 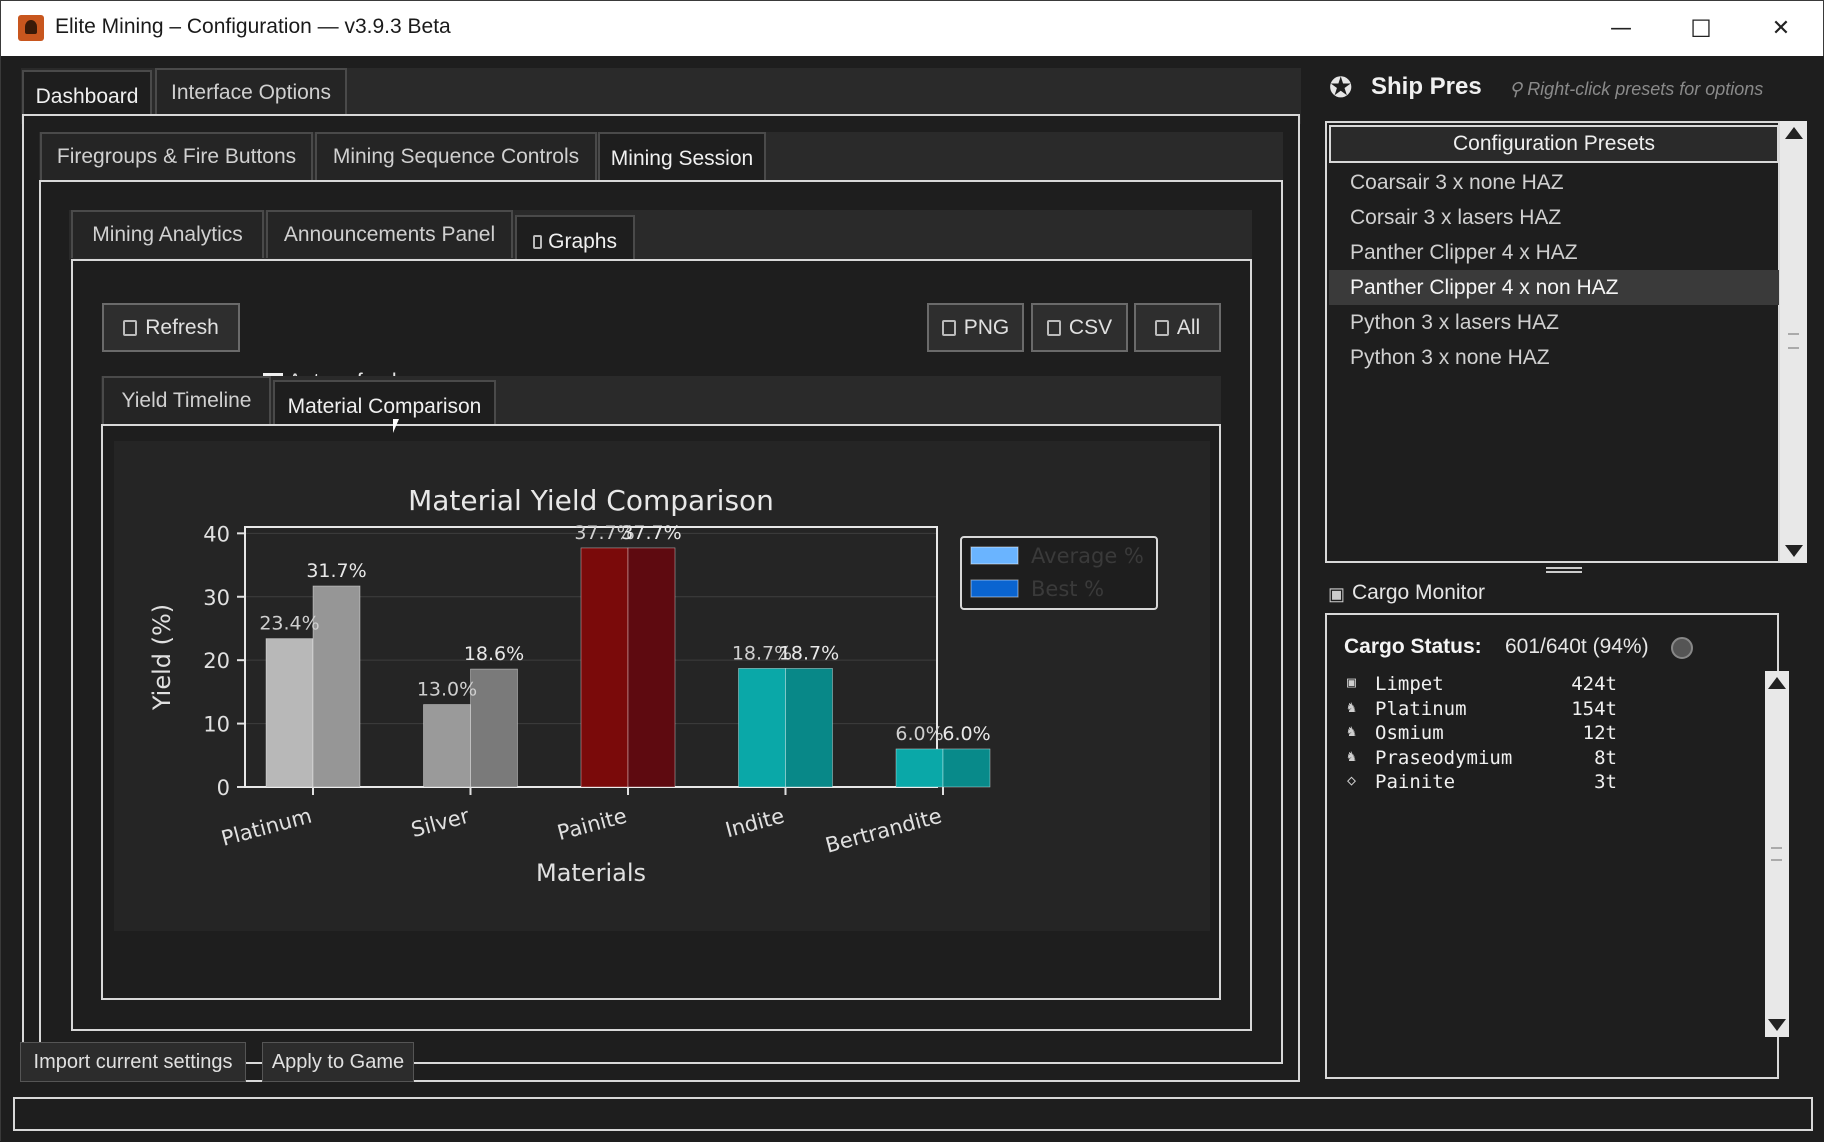 I want to click on x-axis-label: Materials, so click(x=591, y=873).